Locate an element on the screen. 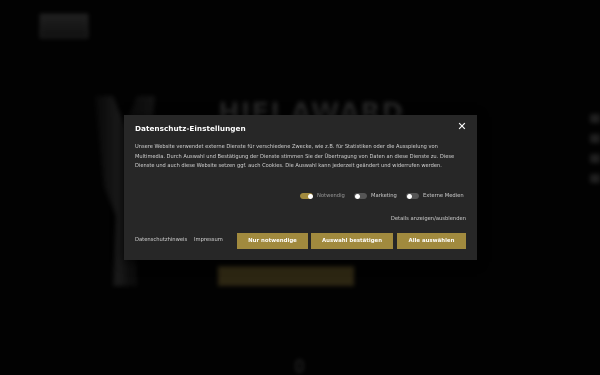  confirm-selection-button: Auswahl bestätigen is located at coordinates (352, 241).